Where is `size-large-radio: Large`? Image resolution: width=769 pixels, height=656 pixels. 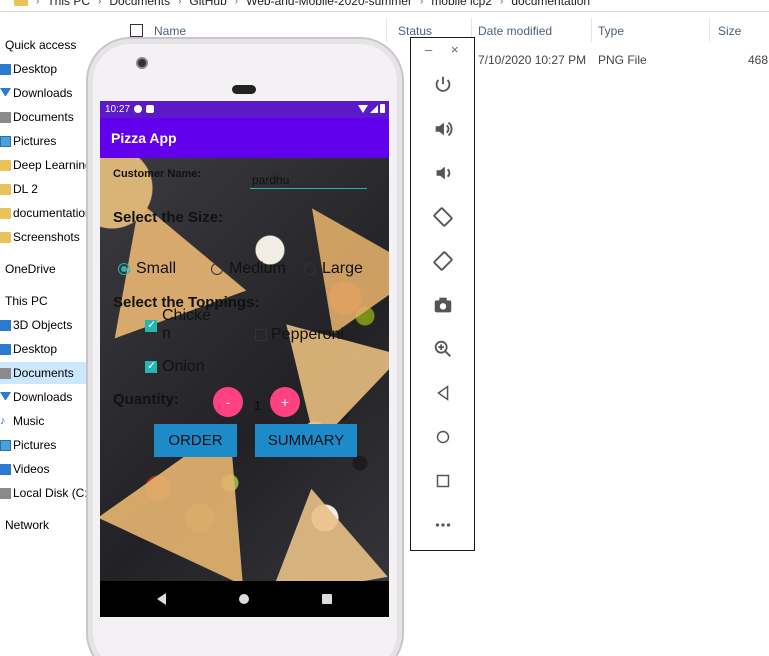
size-large-radio: Large is located at coordinates (333, 269).